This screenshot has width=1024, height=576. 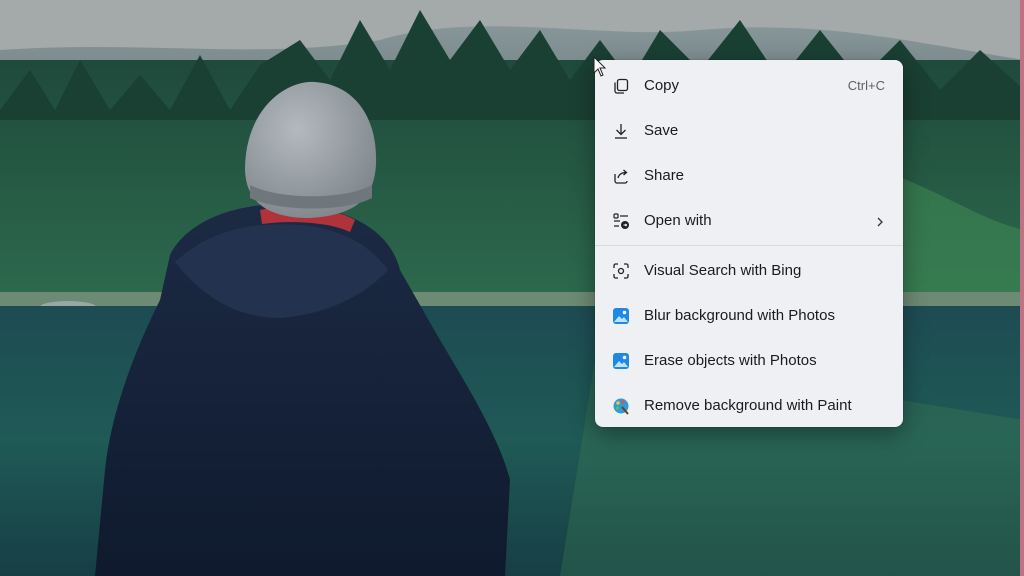 I want to click on menu-item-visual-search: Visual Search with Bing, so click(x=749, y=270).